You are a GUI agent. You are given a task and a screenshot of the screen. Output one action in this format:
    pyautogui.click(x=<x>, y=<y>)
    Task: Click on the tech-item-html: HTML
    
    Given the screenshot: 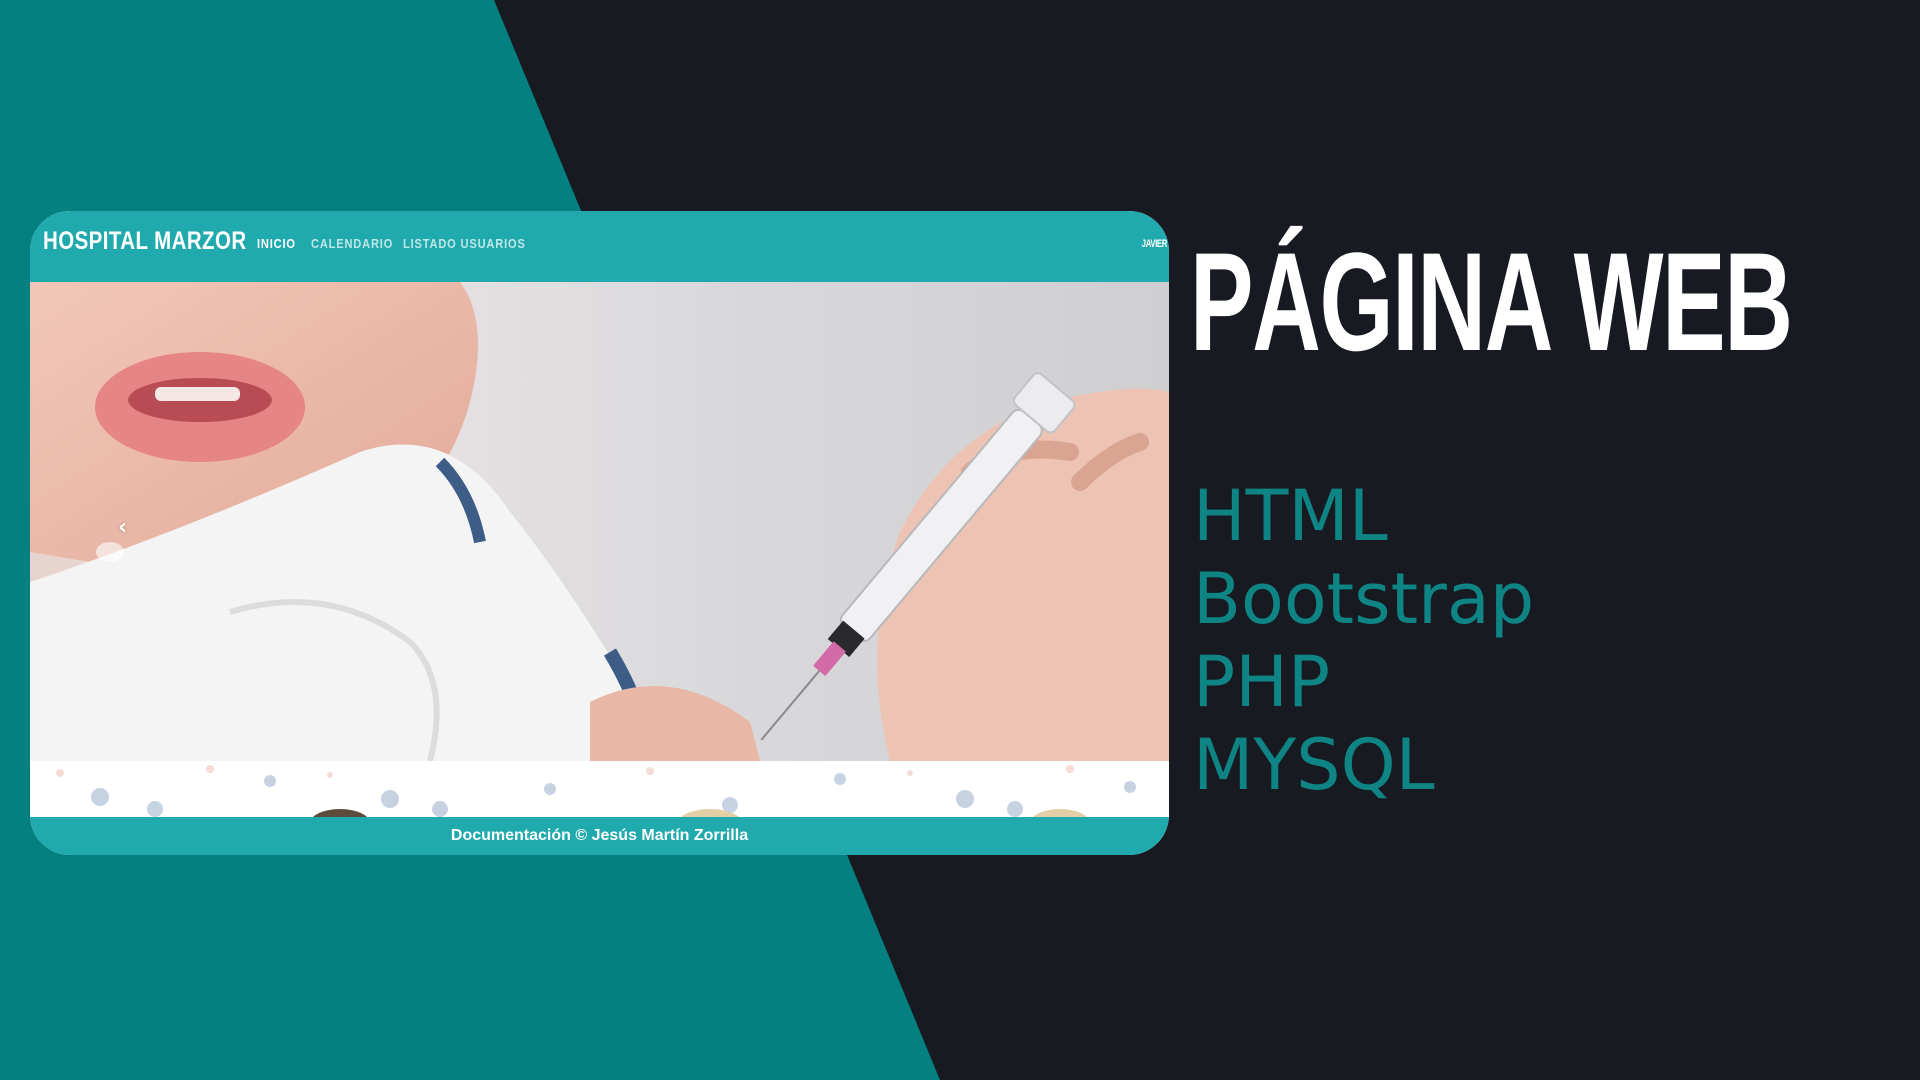 What is the action you would take?
    pyautogui.click(x=1290, y=516)
    